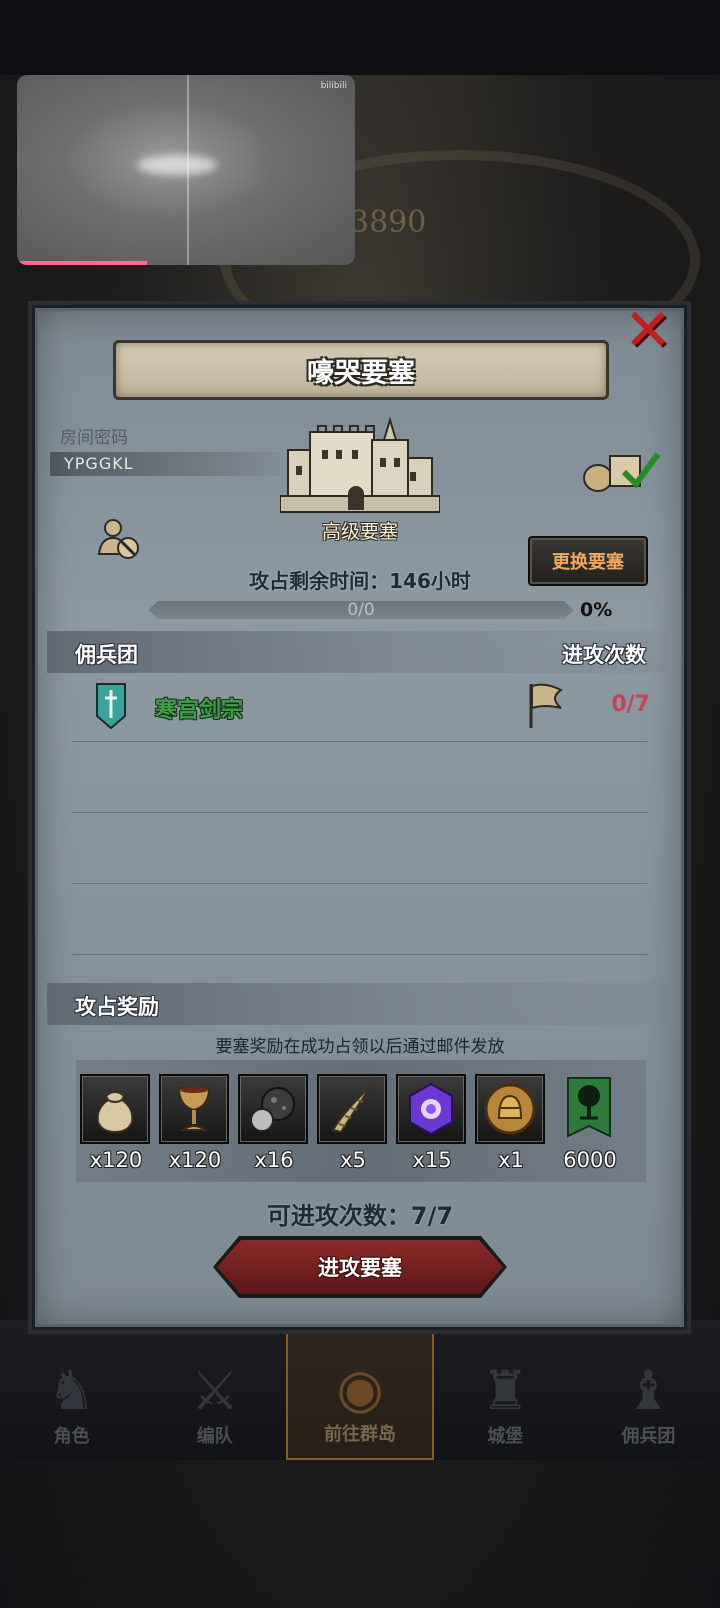 This screenshot has height=1608, width=720. I want to click on video-watermark: bilibili, so click(333, 86).